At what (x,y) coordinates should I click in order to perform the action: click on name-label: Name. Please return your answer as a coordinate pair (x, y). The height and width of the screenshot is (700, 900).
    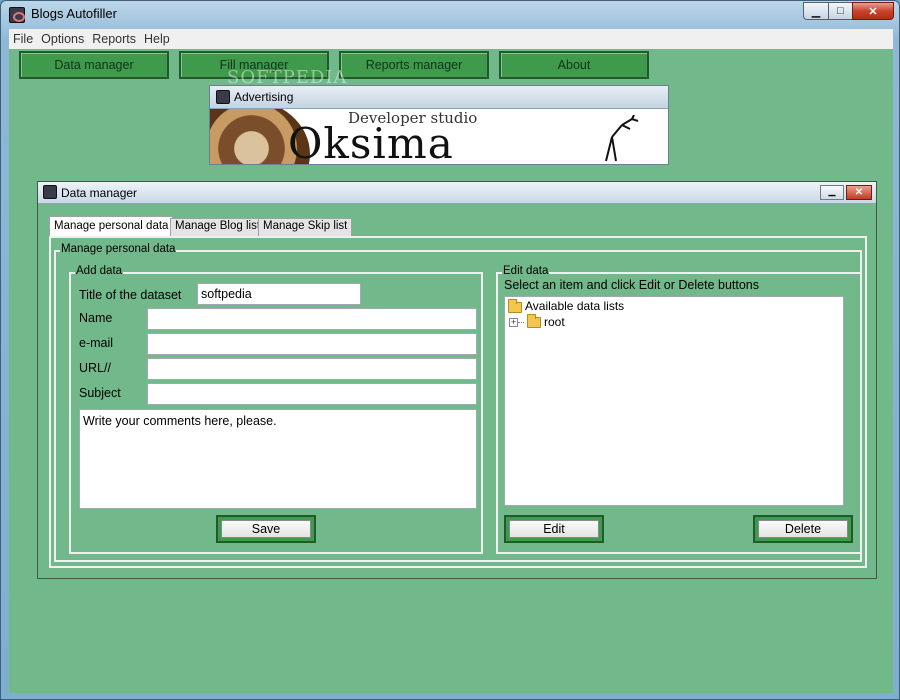
    Looking at the image, I should click on (96, 318).